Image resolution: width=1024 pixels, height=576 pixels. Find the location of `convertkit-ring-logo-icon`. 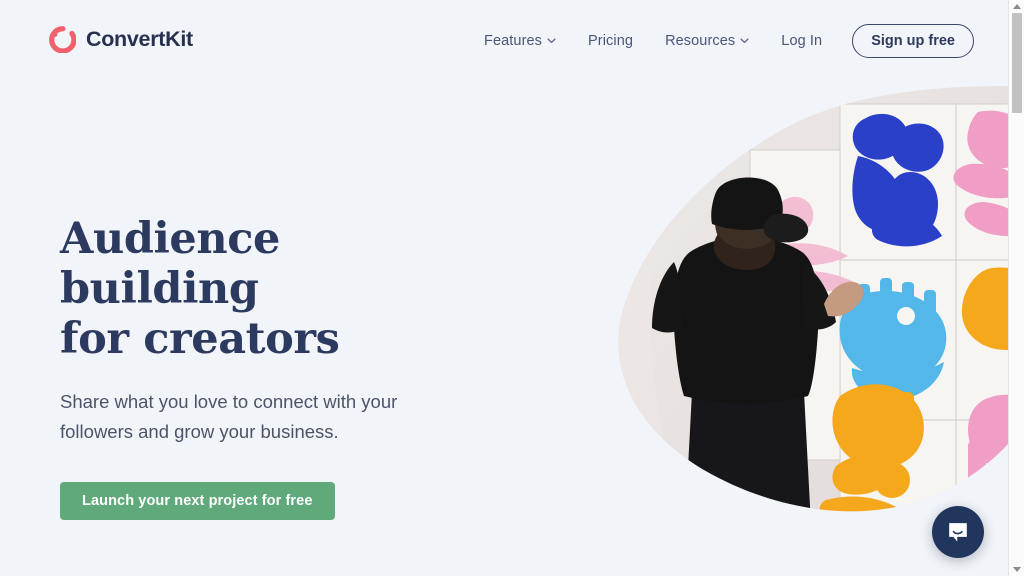

convertkit-ring-logo-icon is located at coordinates (62, 39).